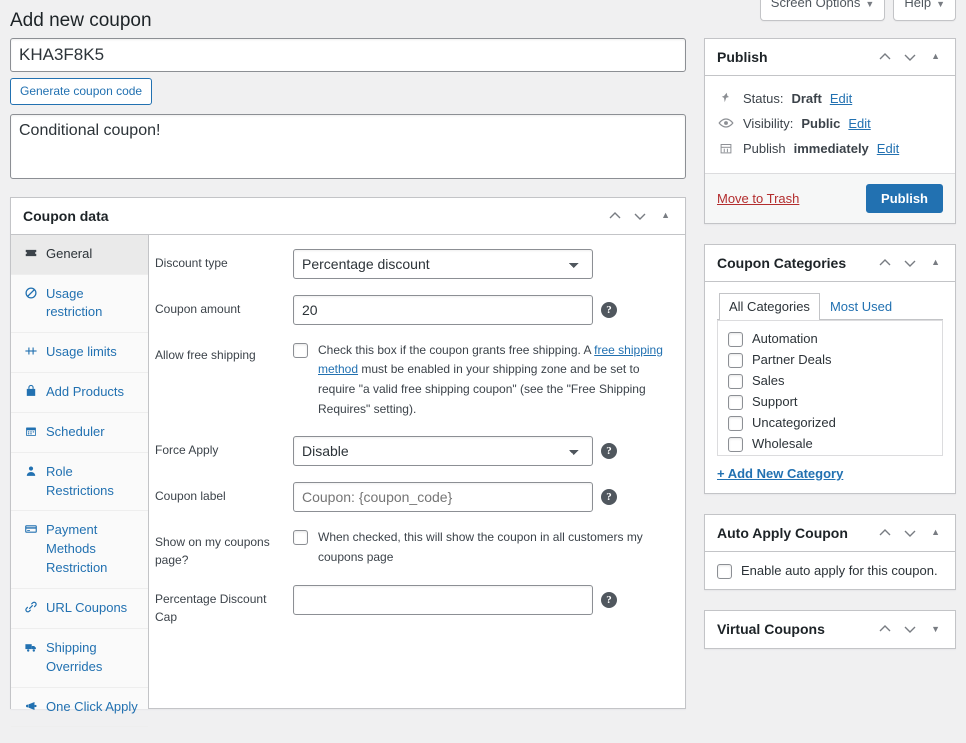 This screenshot has height=743, width=966. Describe the element at coordinates (79, 658) in the screenshot. I see `tab-shipping-overrides: Shipping Overrides` at that location.